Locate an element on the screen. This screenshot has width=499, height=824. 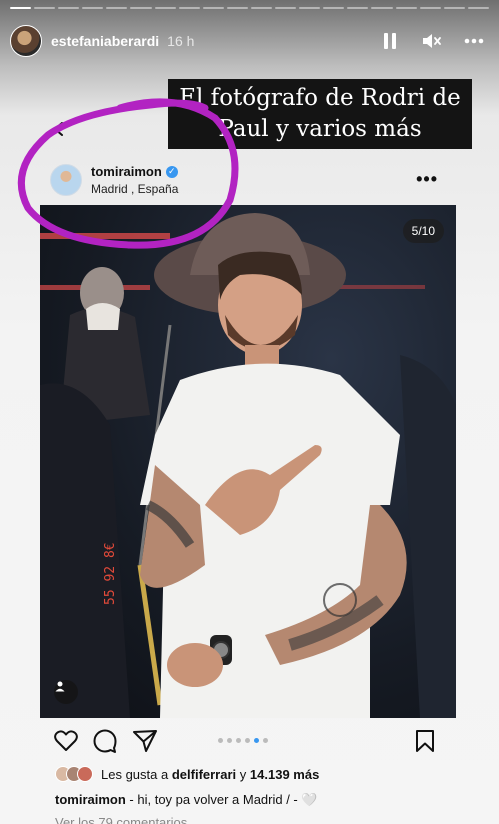
view-comments-link: Ver los 79 comentarios is located at coordinates (121, 819).